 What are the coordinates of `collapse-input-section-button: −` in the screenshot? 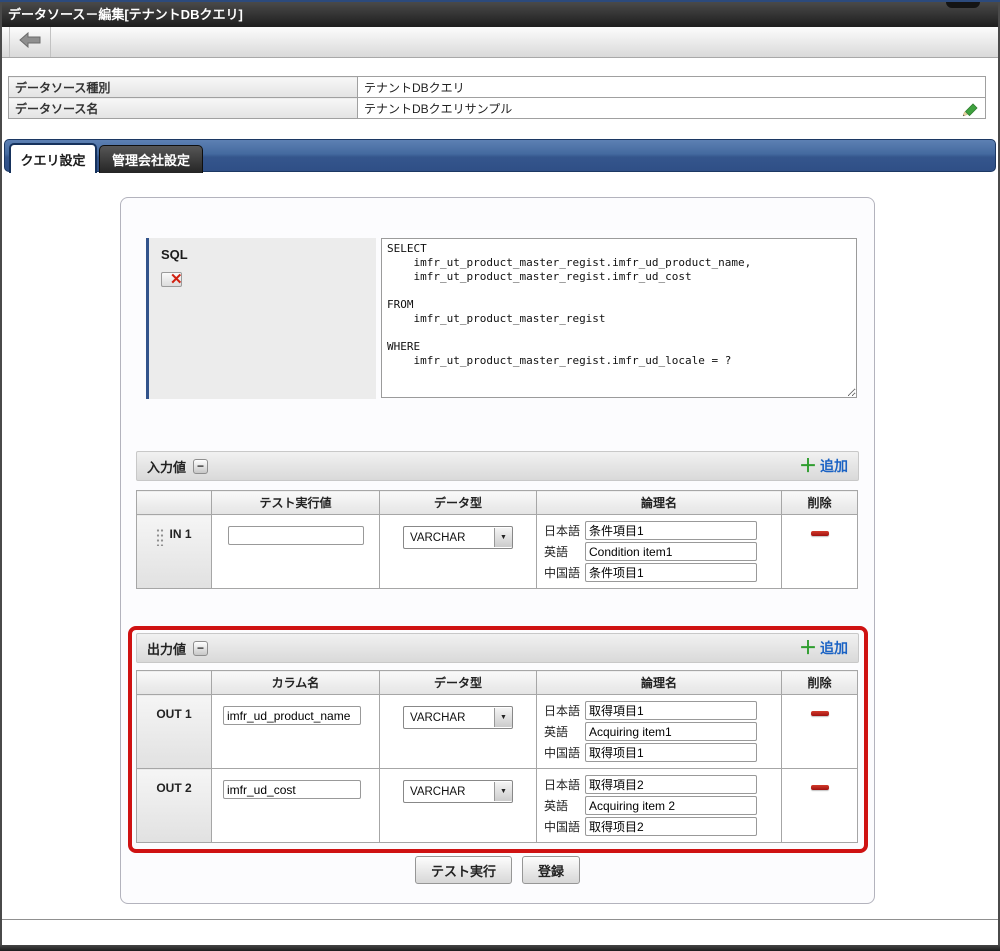 It's located at (201, 466).